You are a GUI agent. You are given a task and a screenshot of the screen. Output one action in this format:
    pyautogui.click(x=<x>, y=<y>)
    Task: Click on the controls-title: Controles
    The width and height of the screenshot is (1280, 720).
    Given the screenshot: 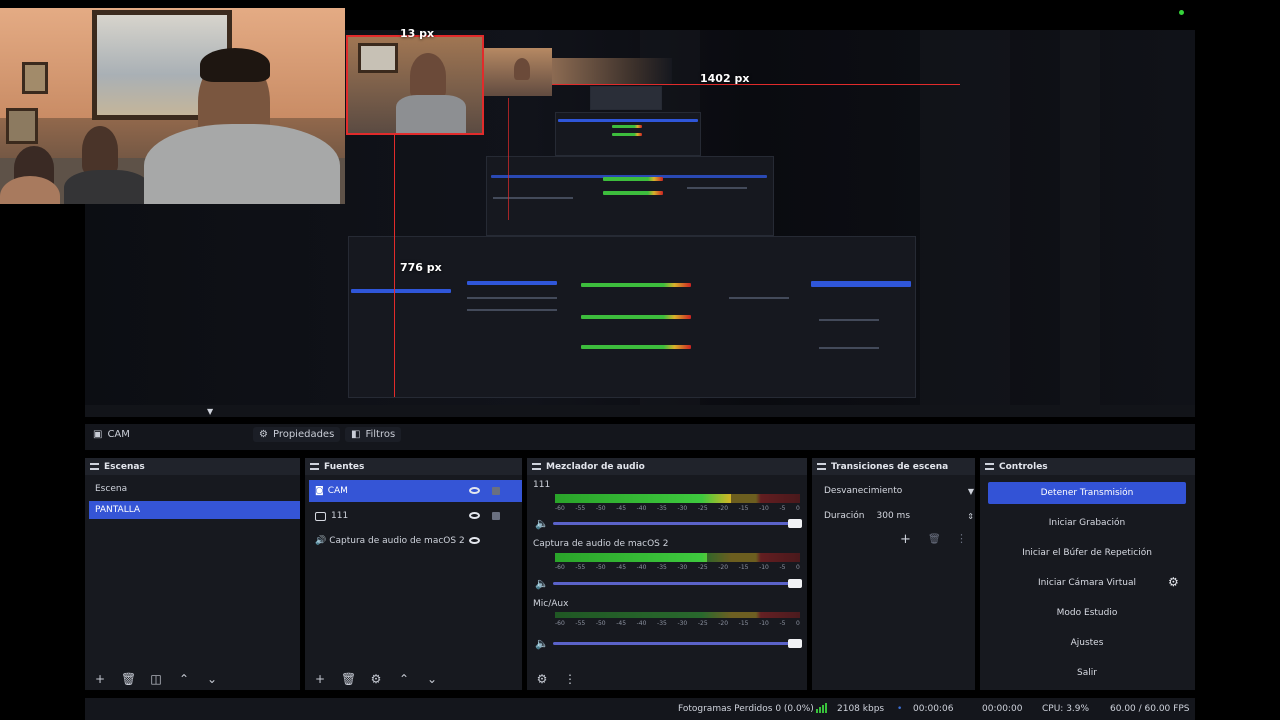 What is the action you would take?
    pyautogui.click(x=1023, y=466)
    